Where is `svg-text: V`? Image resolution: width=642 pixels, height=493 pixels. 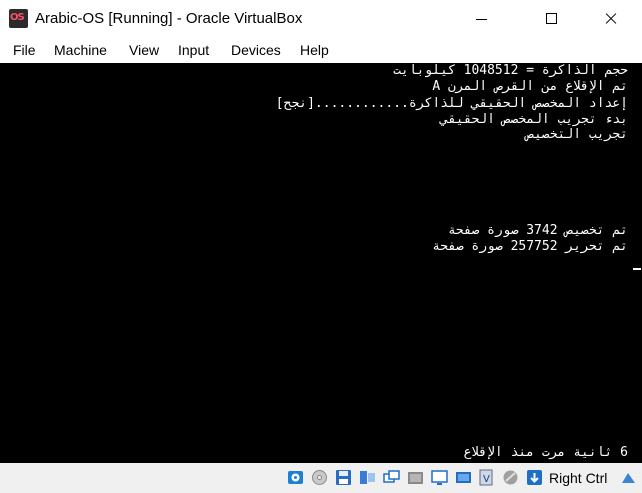
svg-text: V is located at coordinates (486, 479).